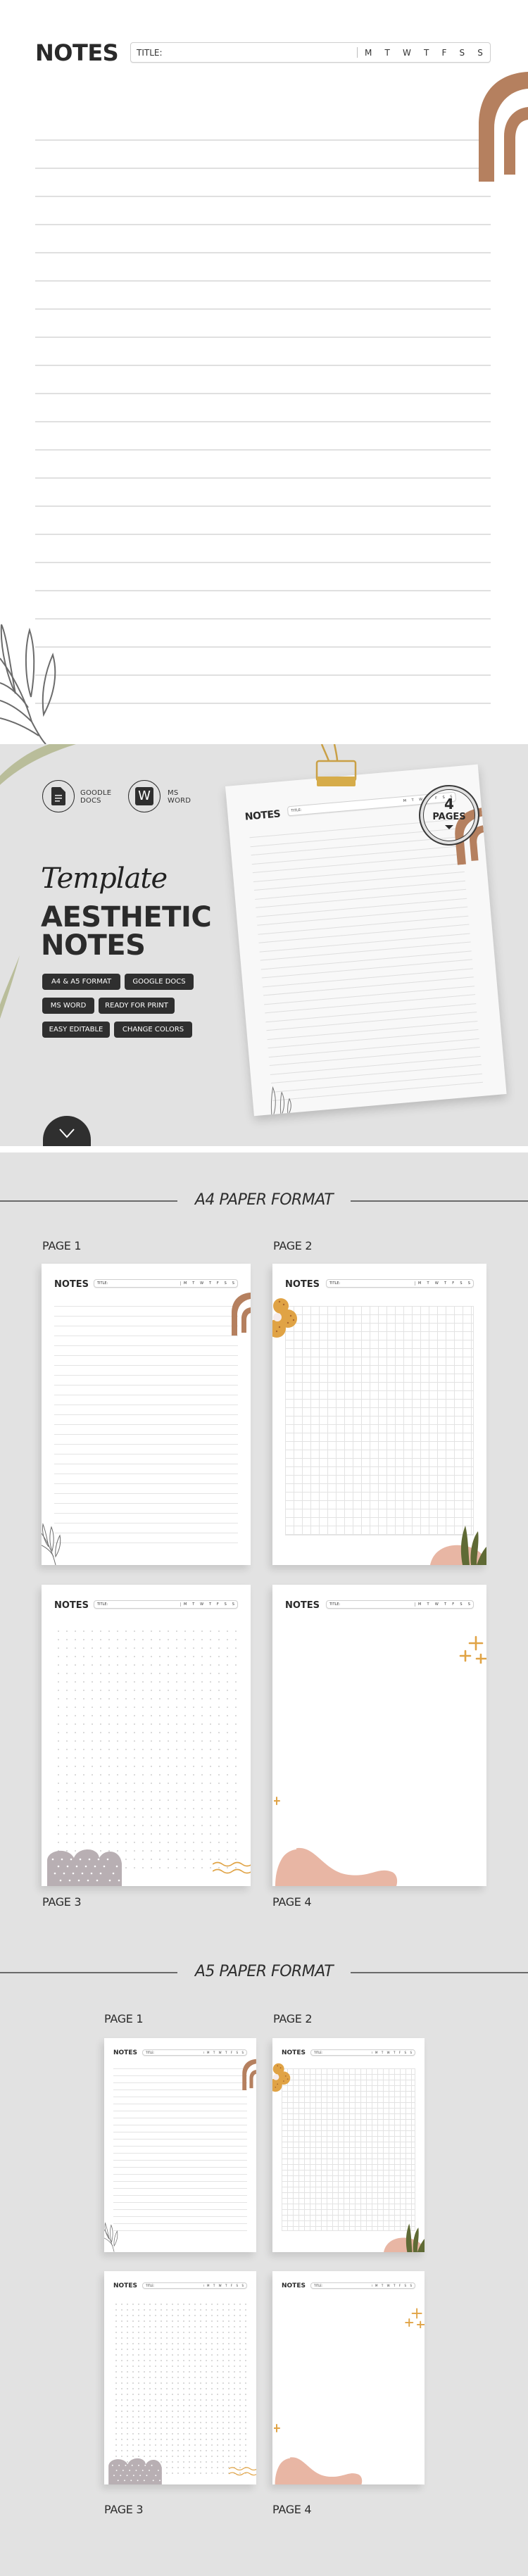 This screenshot has width=528, height=2576. I want to click on day-sat: S, so click(462, 53).